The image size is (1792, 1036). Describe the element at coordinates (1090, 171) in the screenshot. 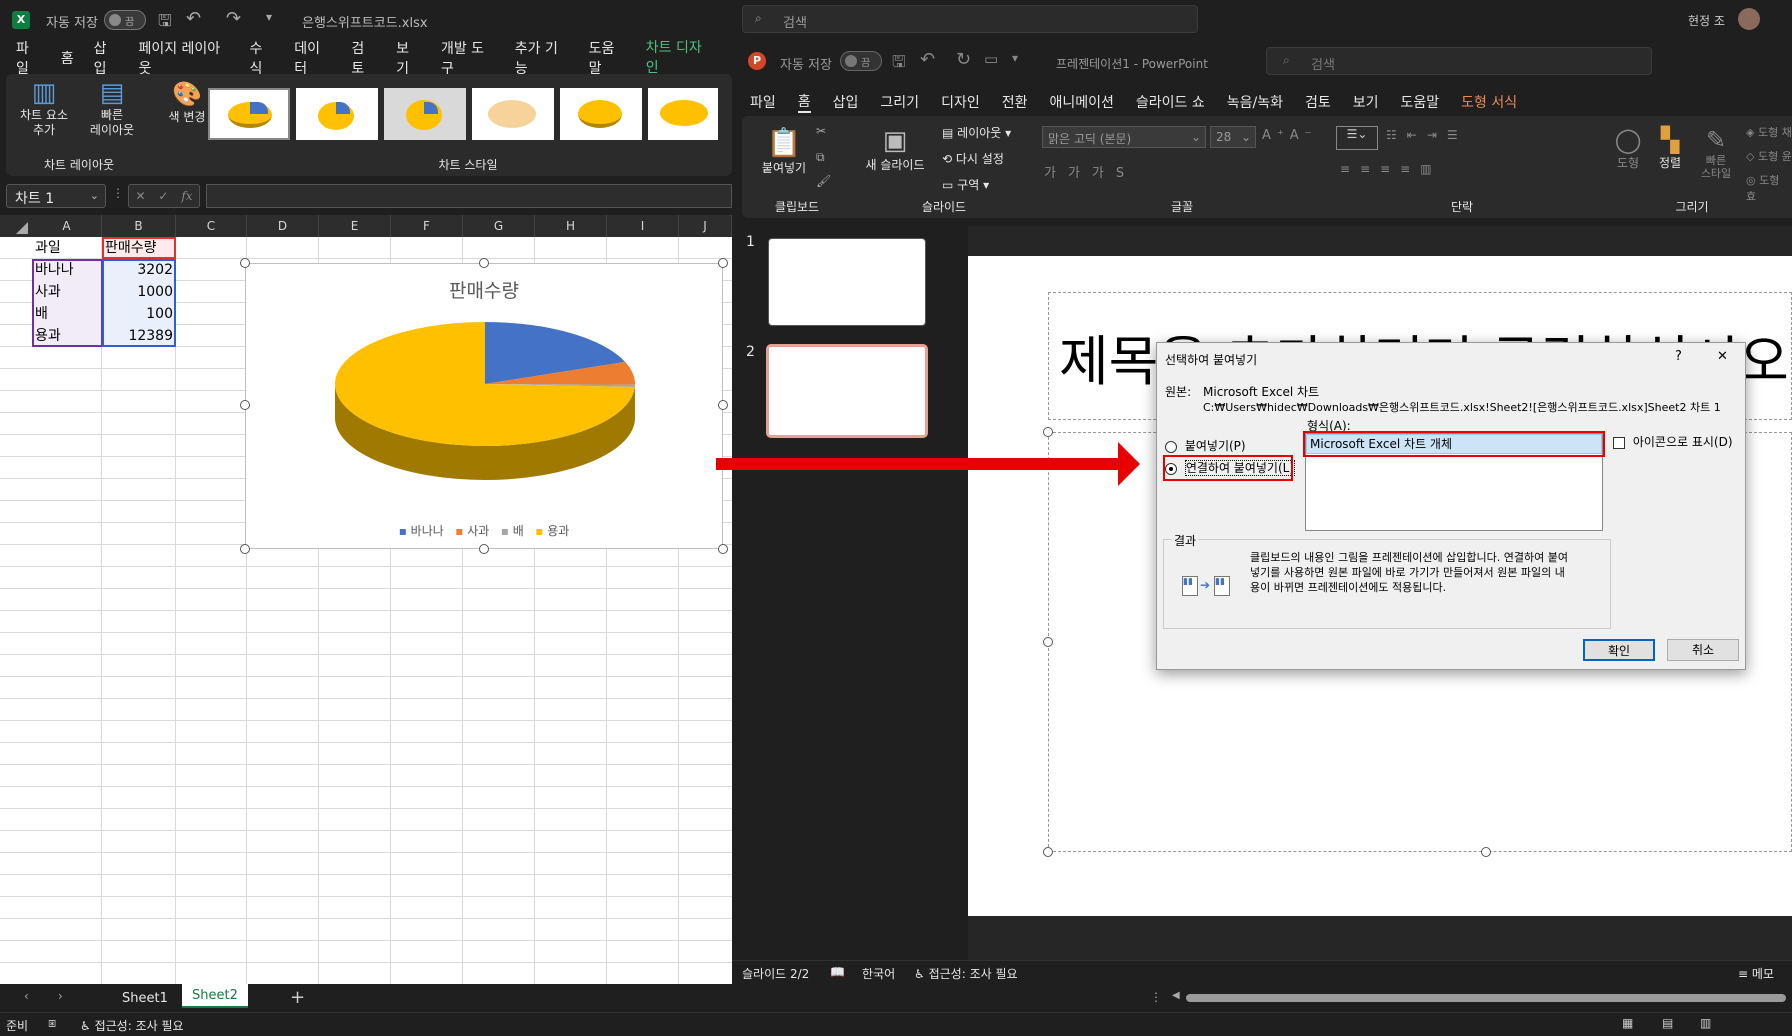

I see `font-format-buttons: 가가가S` at that location.